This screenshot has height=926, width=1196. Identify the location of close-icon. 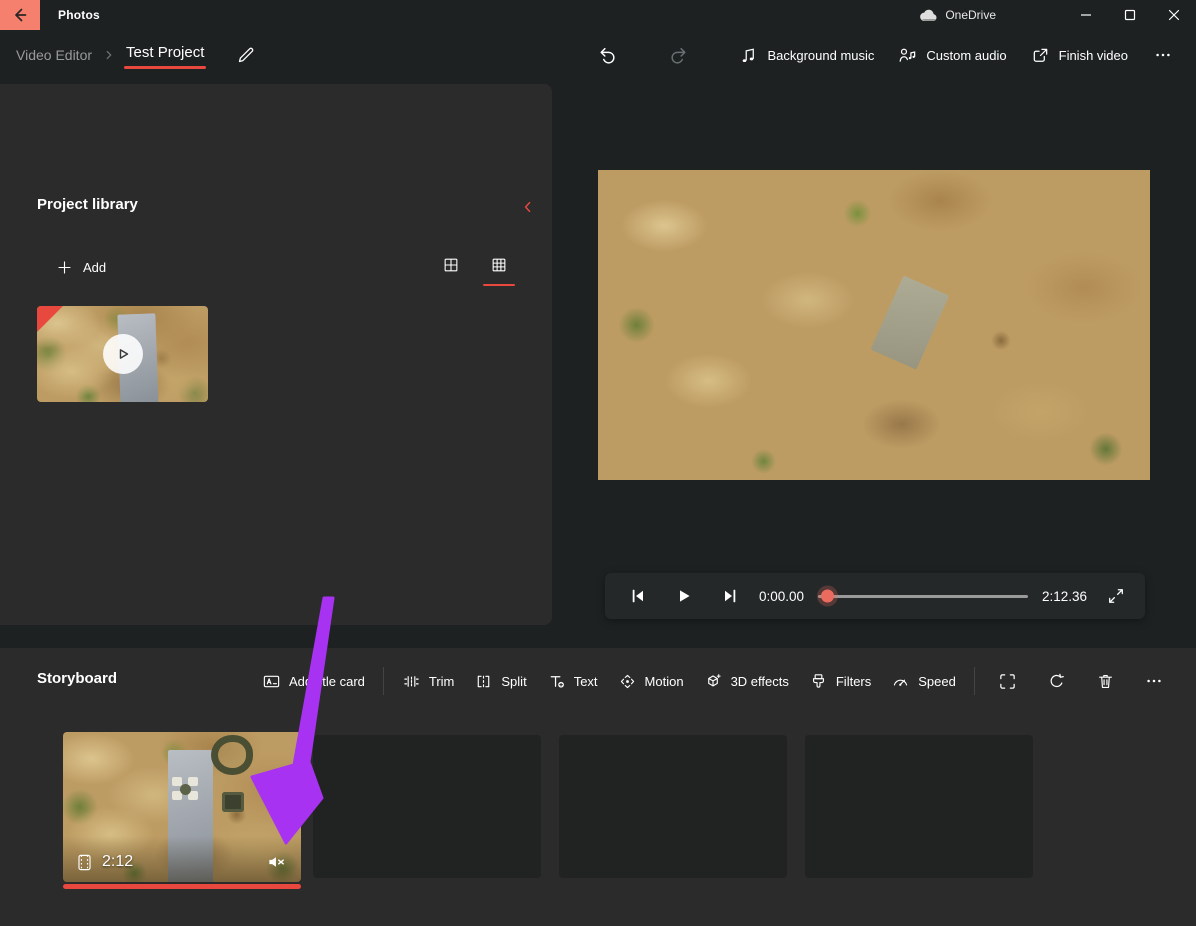
(1174, 15).